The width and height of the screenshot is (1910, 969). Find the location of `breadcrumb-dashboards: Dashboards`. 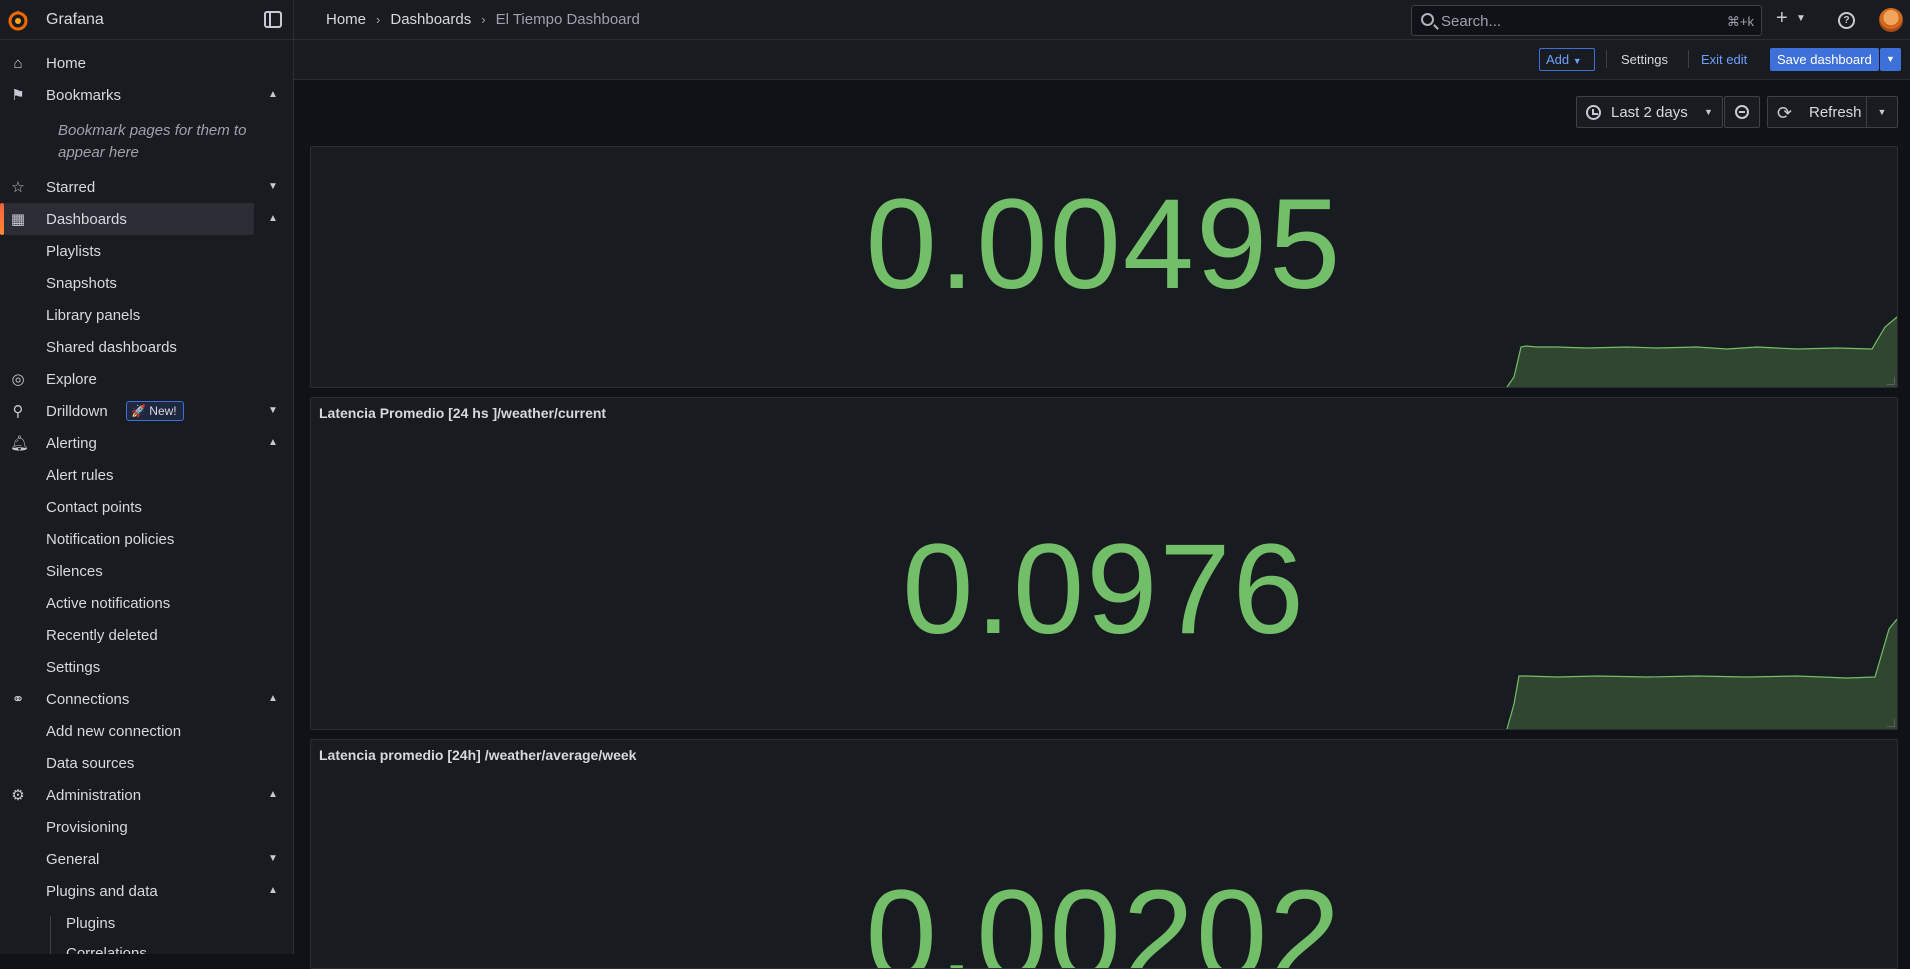

breadcrumb-dashboards: Dashboards is located at coordinates (430, 19).